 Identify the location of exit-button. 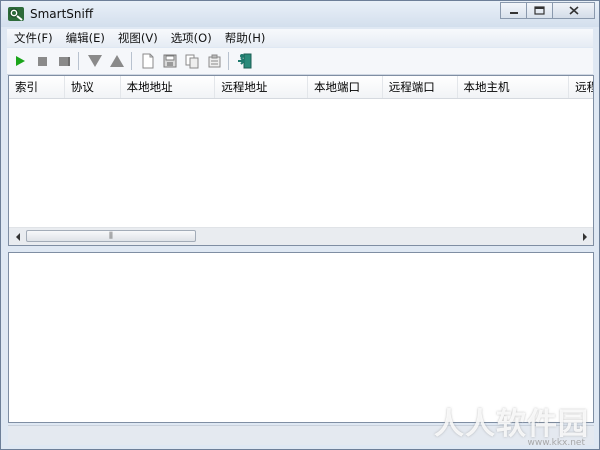
(245, 61).